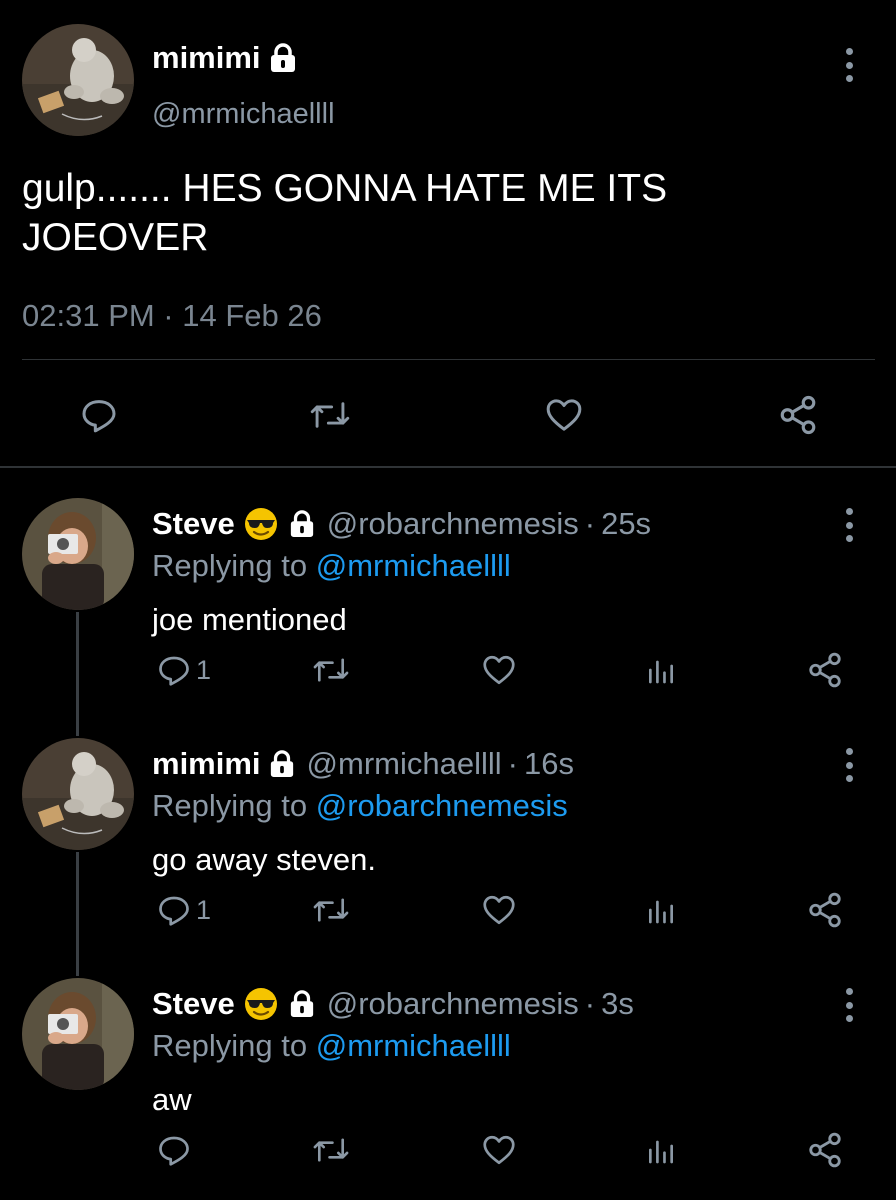 The image size is (896, 1200). What do you see at coordinates (448, 359) in the screenshot?
I see `divider` at bounding box center [448, 359].